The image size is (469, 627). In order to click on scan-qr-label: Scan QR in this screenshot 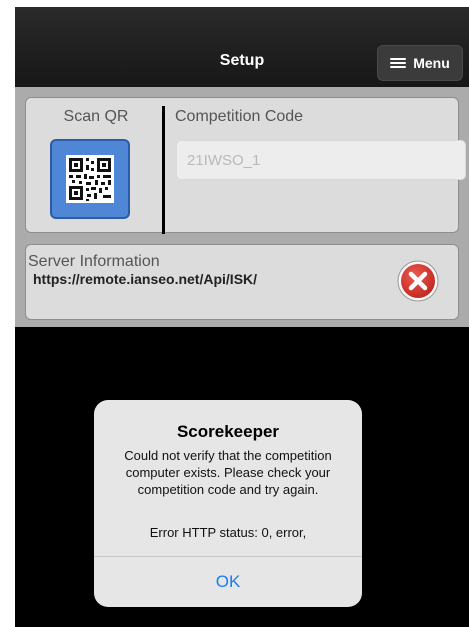, I will do `click(96, 116)`.